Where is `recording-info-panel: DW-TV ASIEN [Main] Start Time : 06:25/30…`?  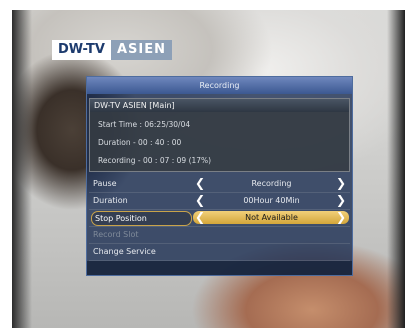 recording-info-panel: DW-TV ASIEN [Main] Start Time : 06:25/30… is located at coordinates (219, 135).